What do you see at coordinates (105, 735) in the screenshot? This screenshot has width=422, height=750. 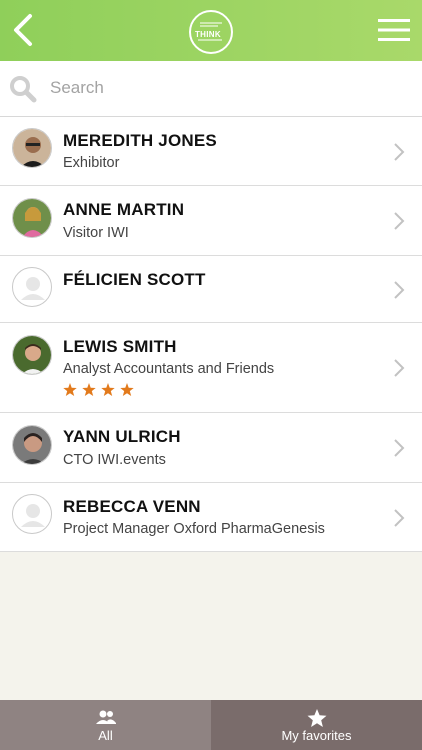 I see `tab-all-label: All` at bounding box center [105, 735].